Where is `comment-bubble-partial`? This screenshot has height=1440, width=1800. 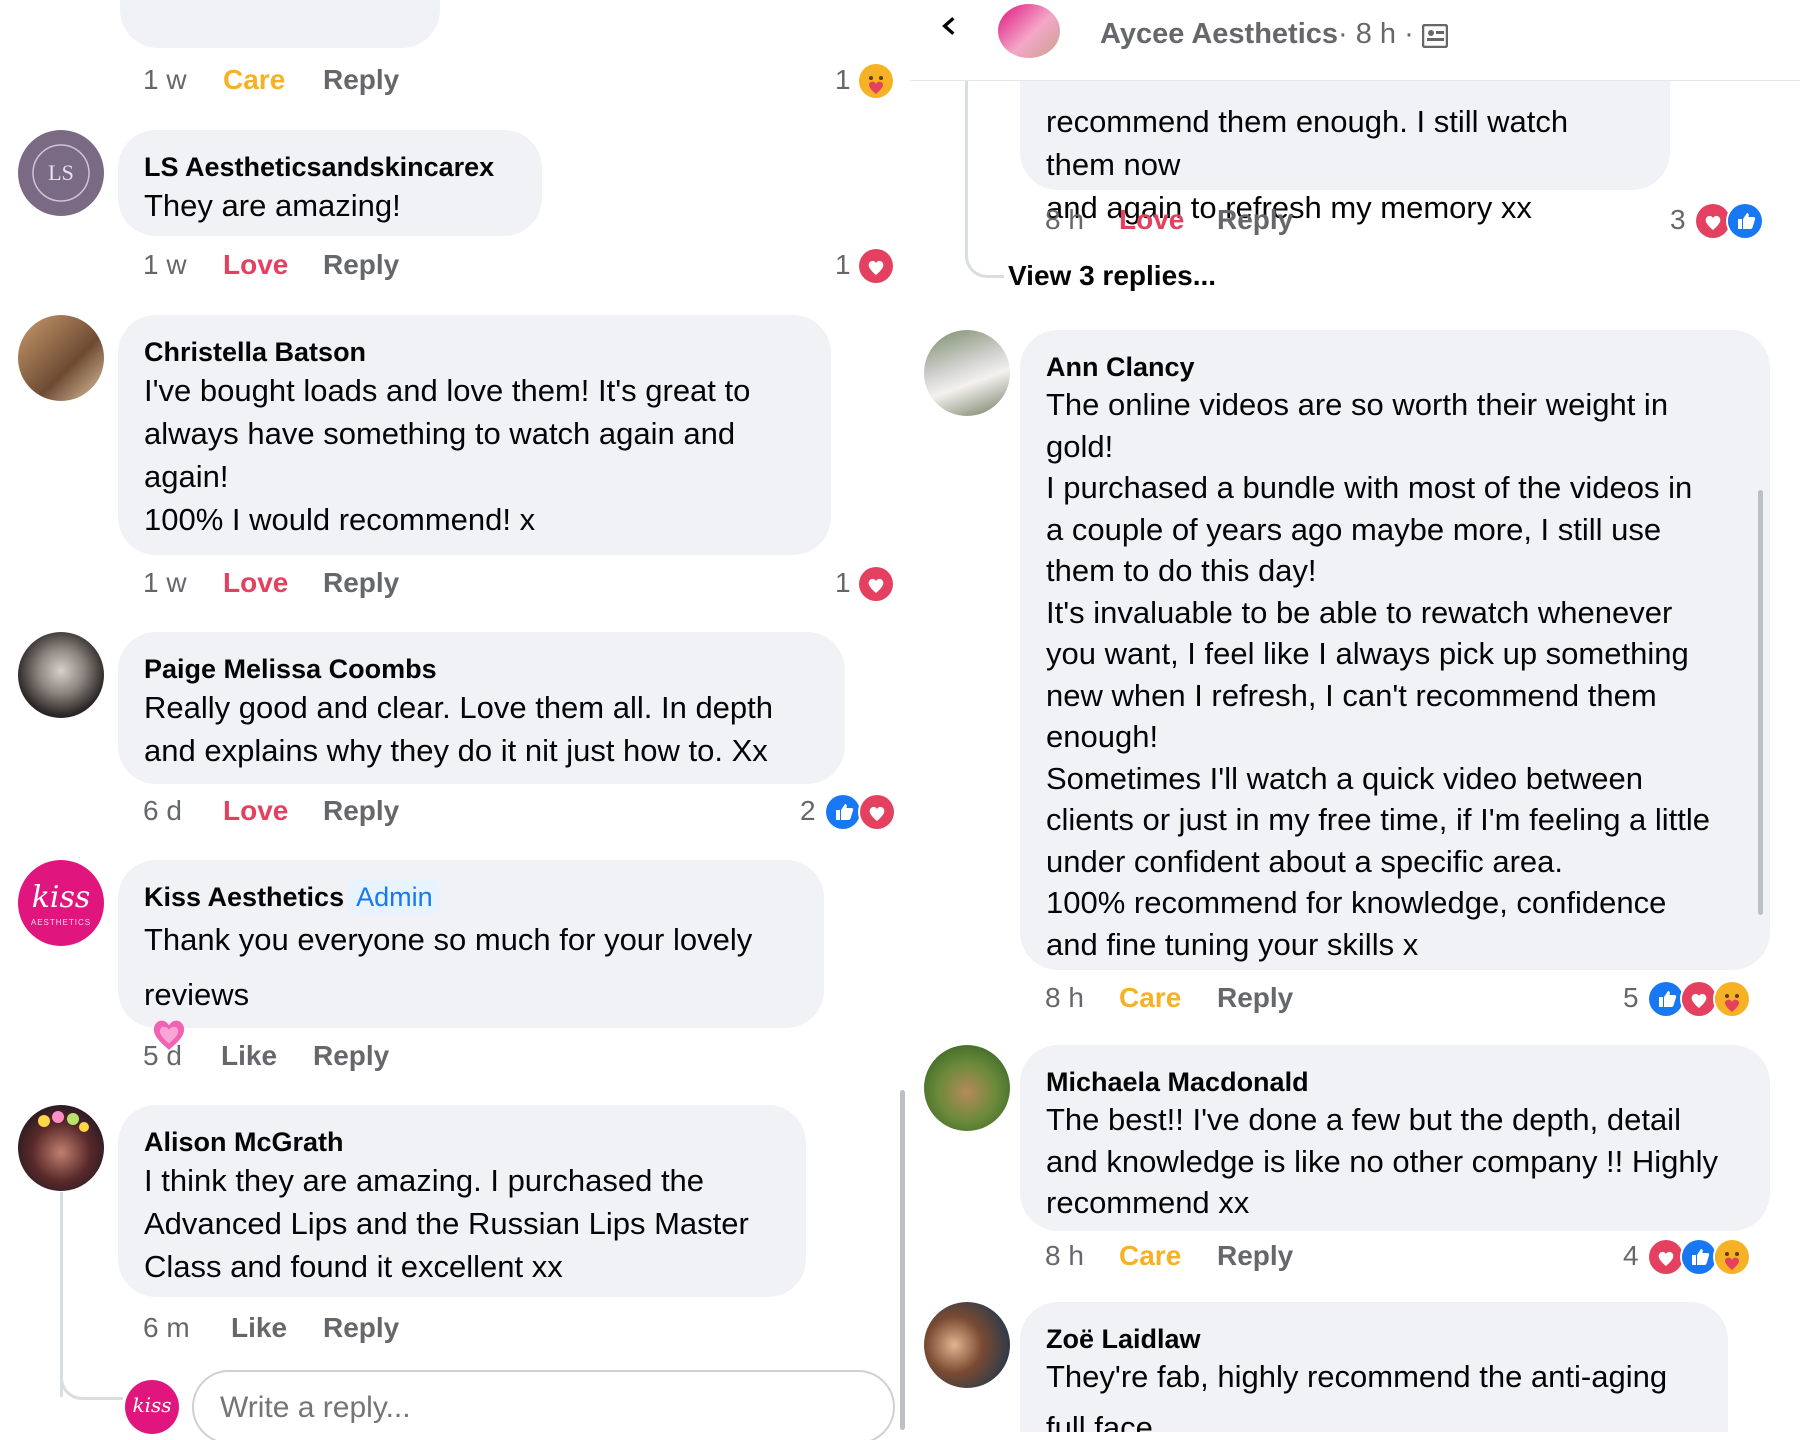
comment-bubble-partial is located at coordinates (280, 24).